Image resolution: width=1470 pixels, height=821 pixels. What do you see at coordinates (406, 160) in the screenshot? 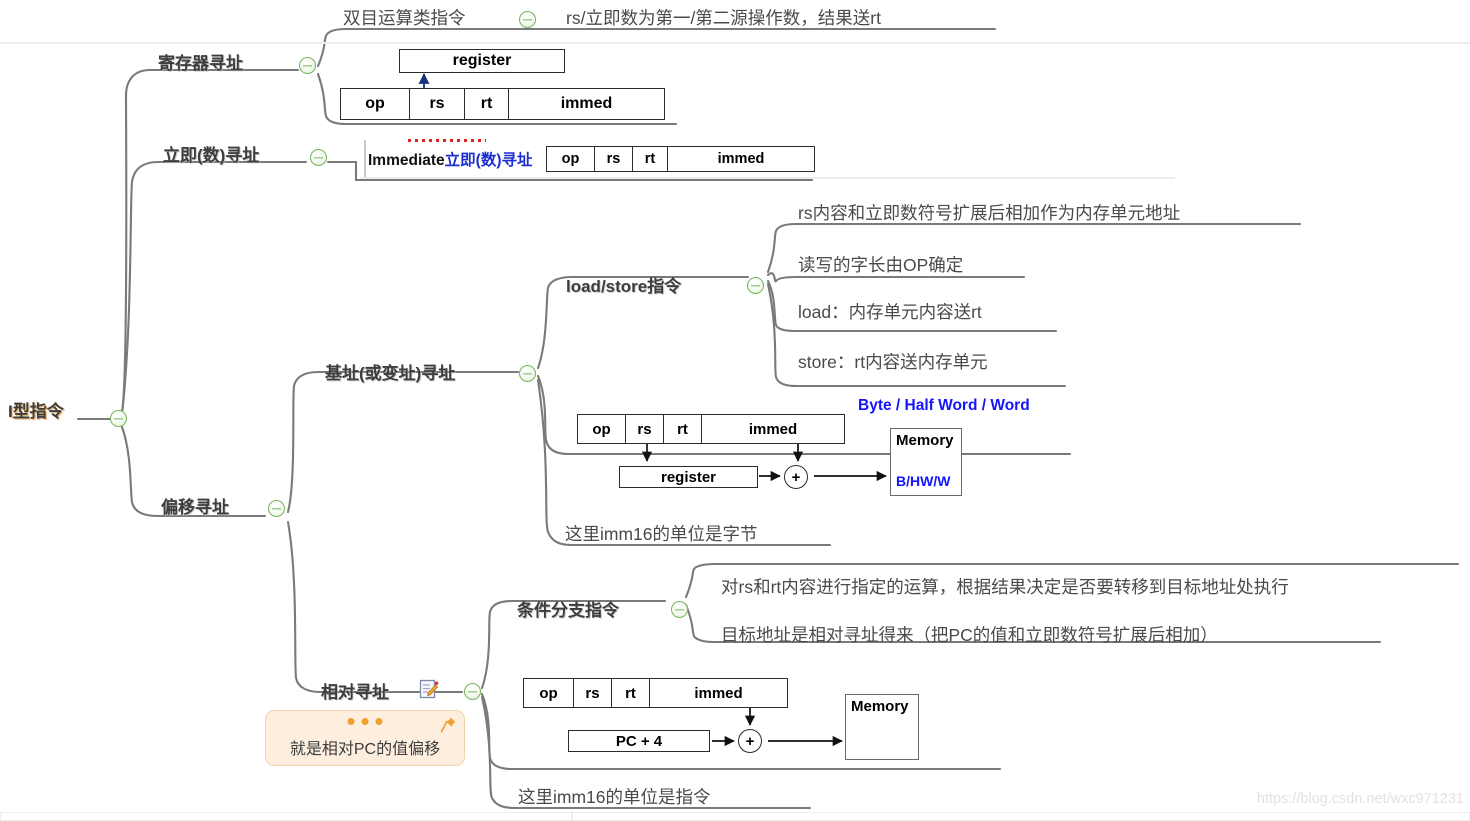
I see `immediate-caption-en: Immediate` at bounding box center [406, 160].